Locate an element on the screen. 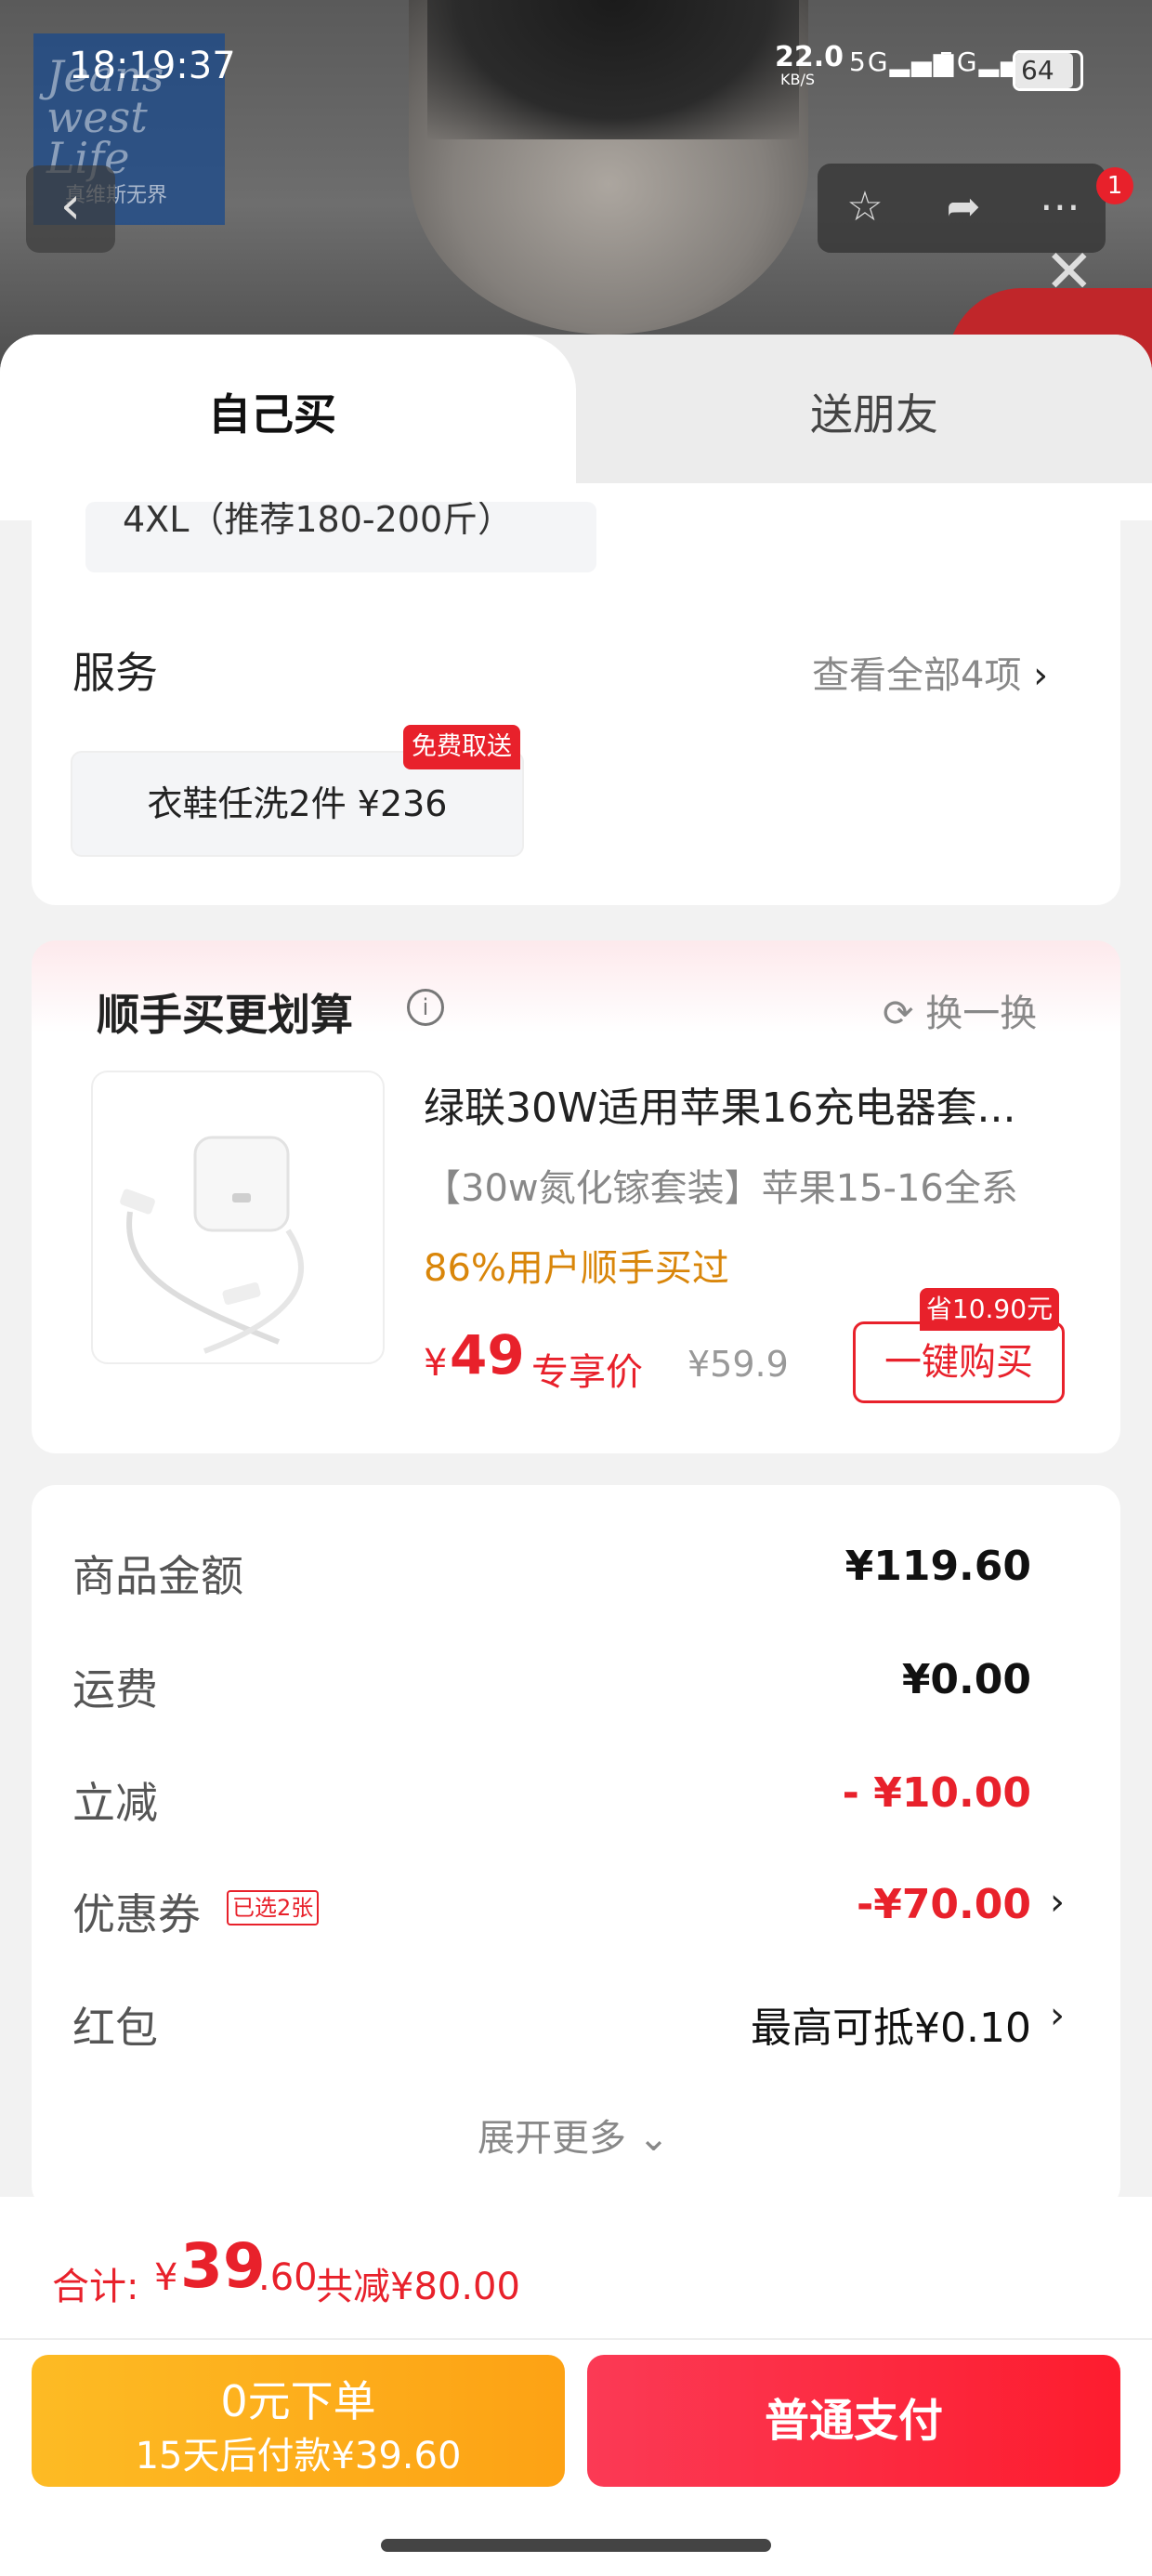 The image size is (1152, 2576). summary-row-label: 运费 is located at coordinates (115, 1689).